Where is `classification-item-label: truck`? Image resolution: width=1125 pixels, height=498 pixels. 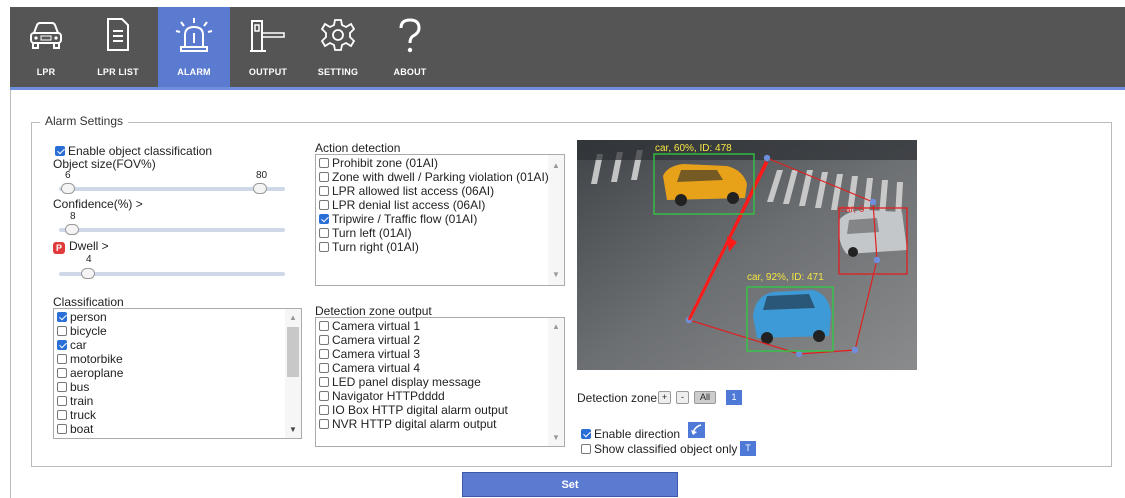 classification-item-label: truck is located at coordinates (83, 415).